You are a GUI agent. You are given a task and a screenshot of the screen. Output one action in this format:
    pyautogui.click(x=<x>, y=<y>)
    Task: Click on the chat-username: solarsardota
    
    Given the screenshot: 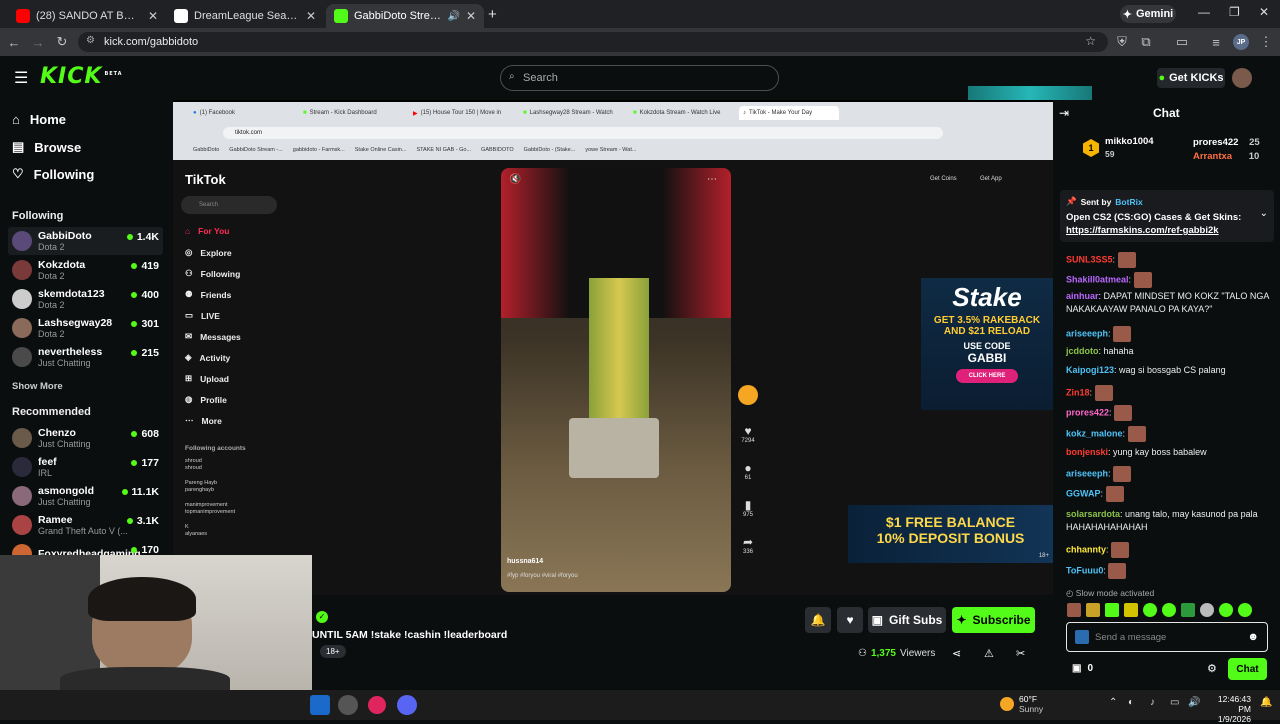 What is the action you would take?
    pyautogui.click(x=1093, y=514)
    